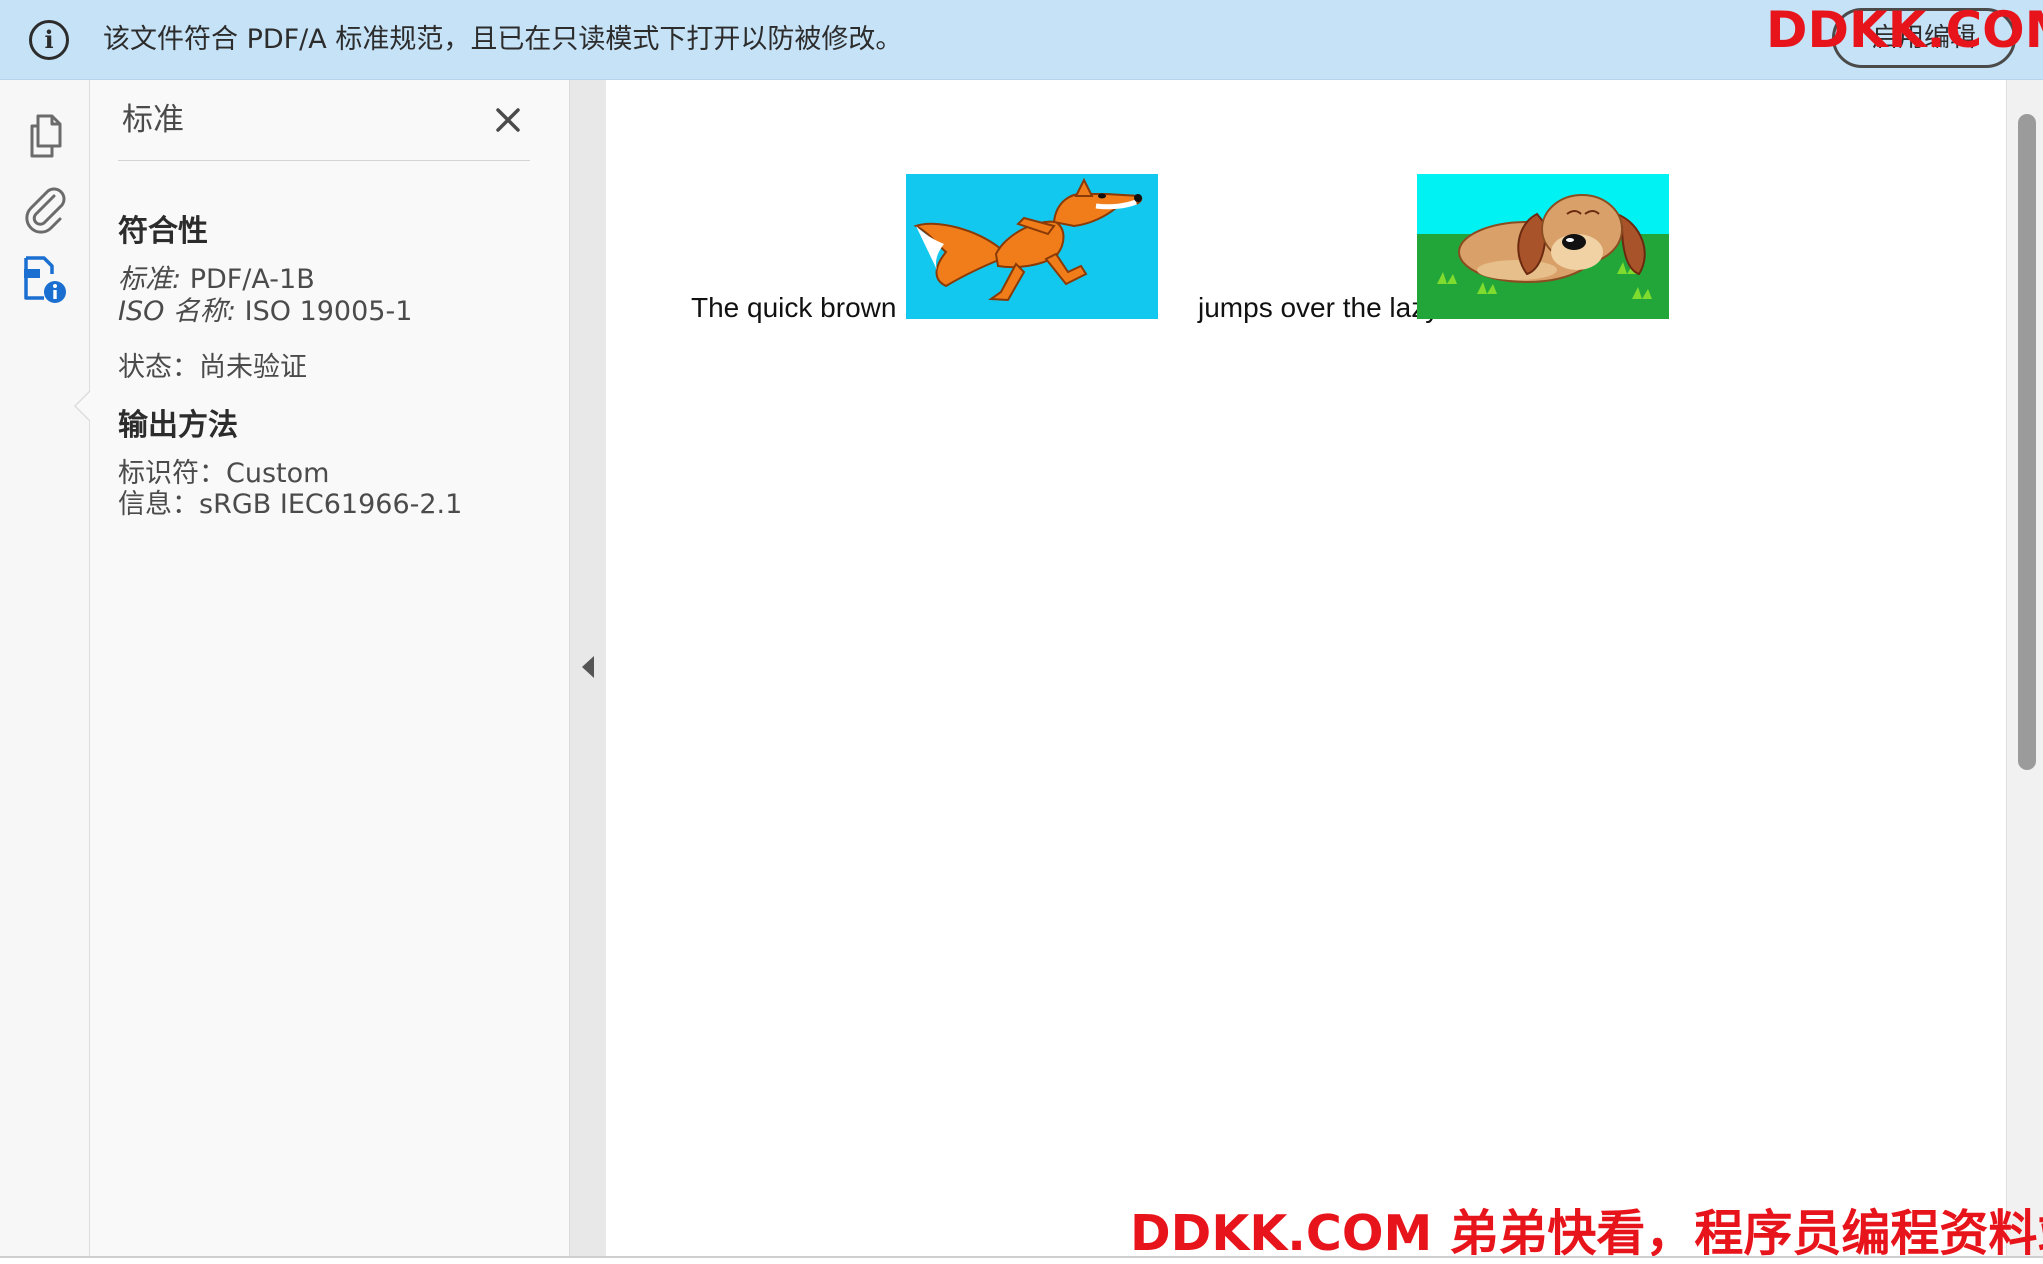 The width and height of the screenshot is (2043, 1264). I want to click on vertical-scrollbar, so click(2024, 669).